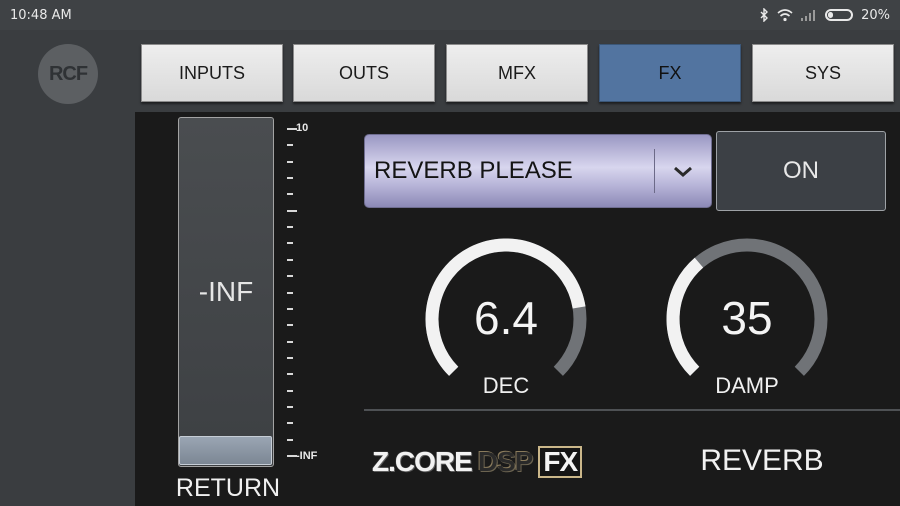 This screenshot has width=900, height=506. I want to click on status-bar: 10:48 AM 20%, so click(450, 15).